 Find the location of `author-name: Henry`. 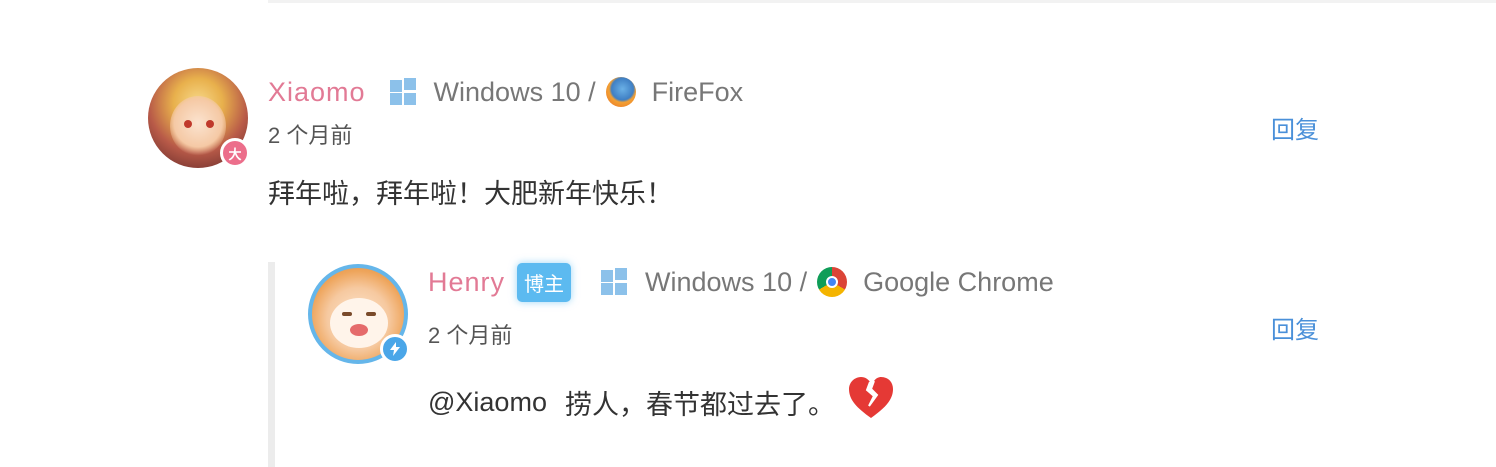

author-name: Henry is located at coordinates (466, 282).